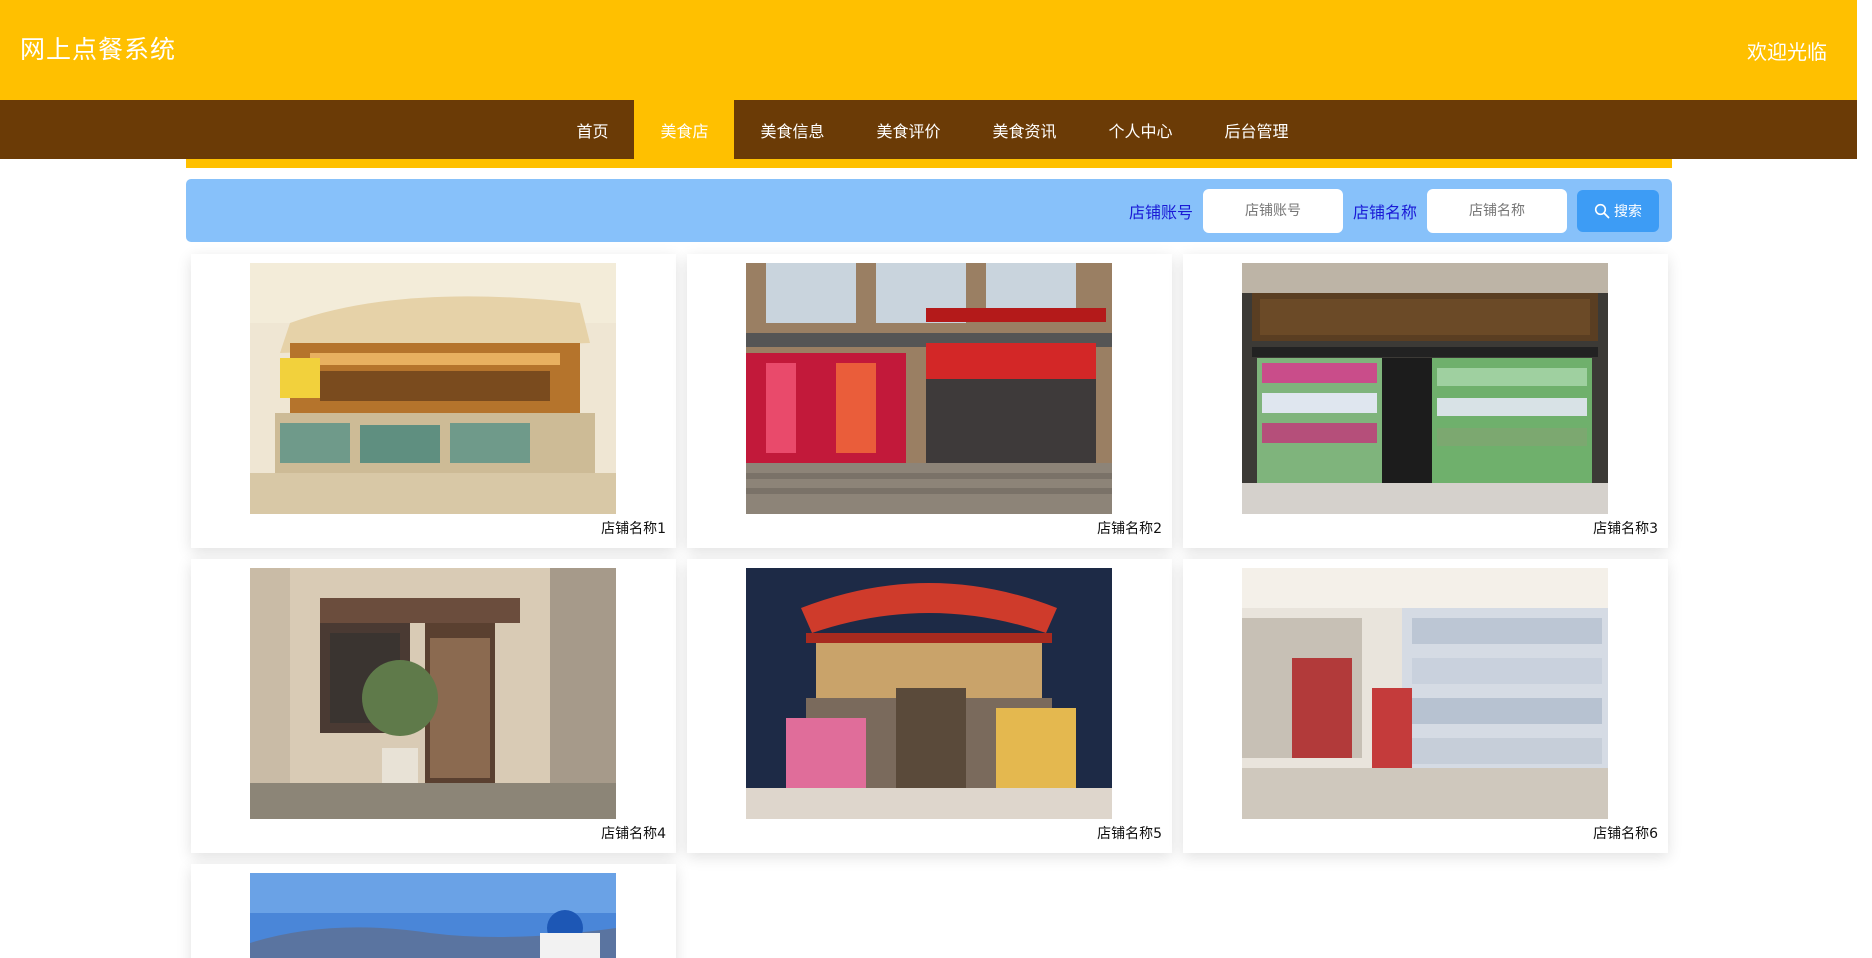 This screenshot has width=1872, height=958. What do you see at coordinates (928, 50) in the screenshot?
I see `header-bar: 网上点餐系统 欢迎光临` at bounding box center [928, 50].